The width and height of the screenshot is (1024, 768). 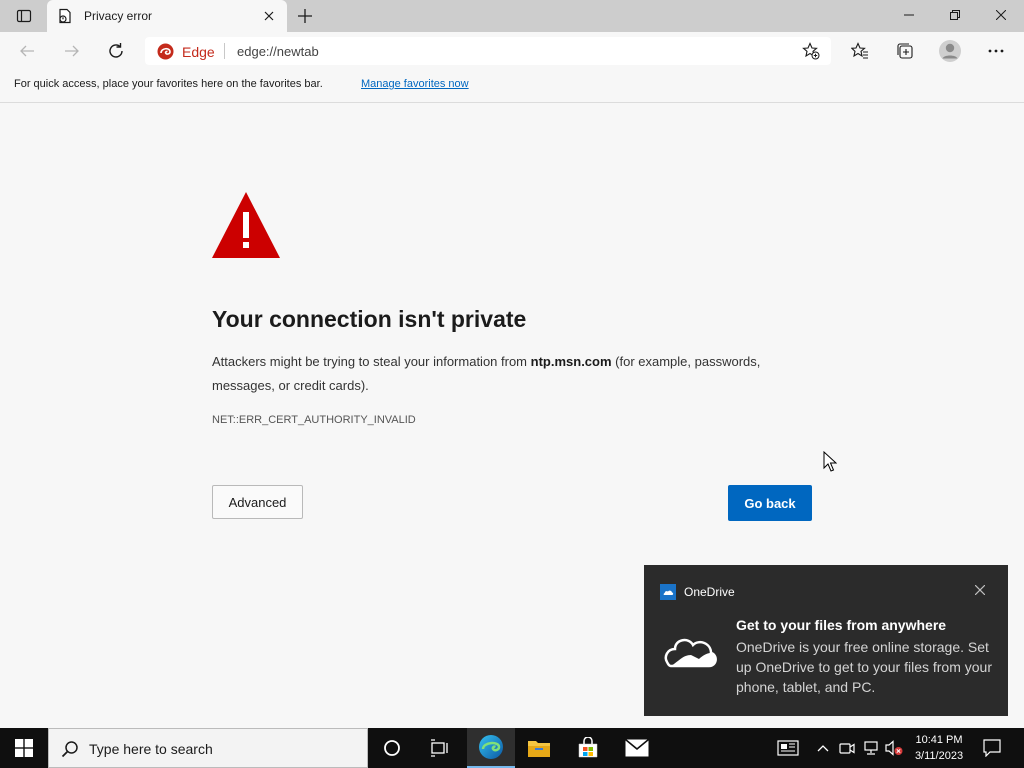 I want to click on tray-meet-now, so click(x=847, y=748).